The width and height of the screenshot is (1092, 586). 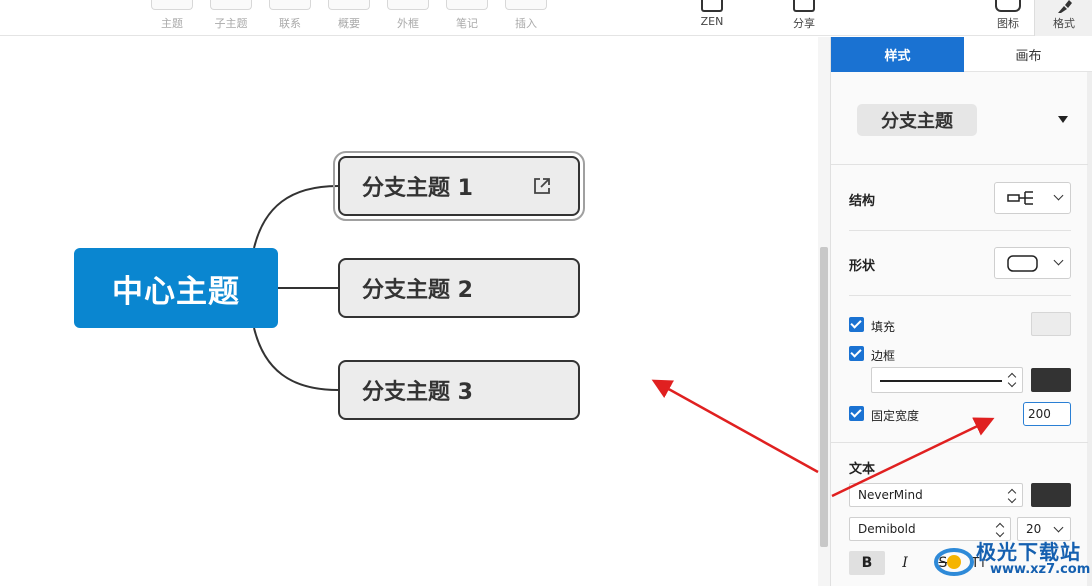 What do you see at coordinates (1008, 23) in the screenshot?
I see `toolbar-icon-label: 图标` at bounding box center [1008, 23].